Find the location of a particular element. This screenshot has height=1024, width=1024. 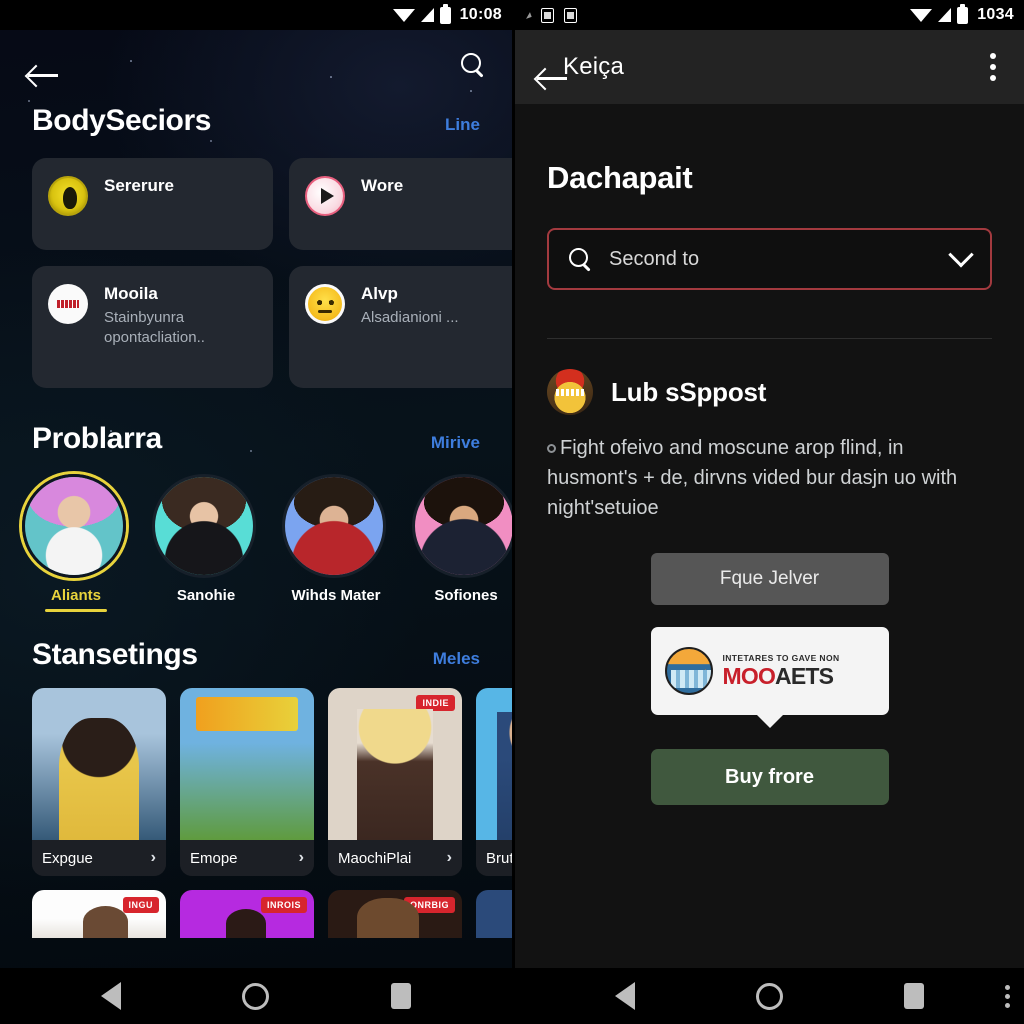

left-android-navbar is located at coordinates (256, 996).